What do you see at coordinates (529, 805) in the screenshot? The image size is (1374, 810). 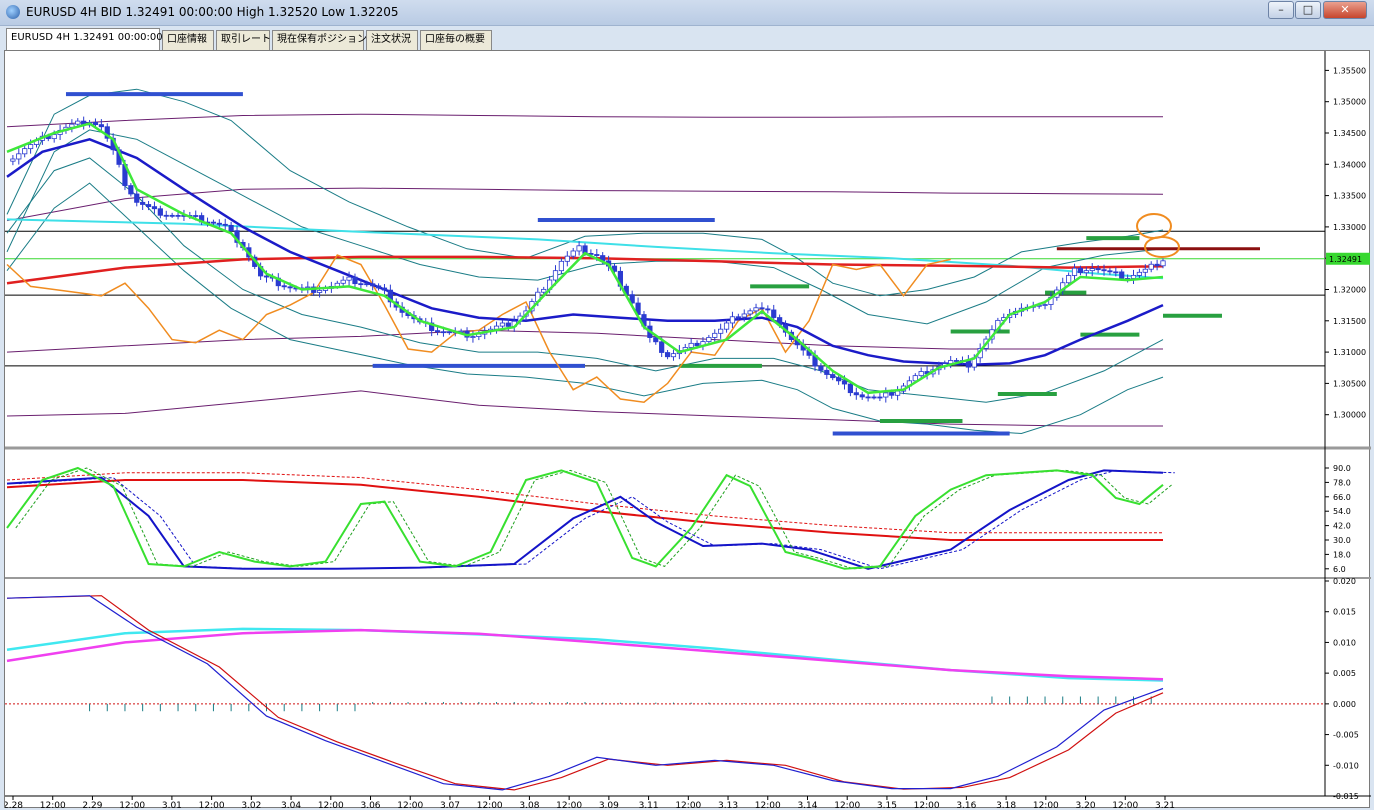 I see `time-axis-label: 3.08` at bounding box center [529, 805].